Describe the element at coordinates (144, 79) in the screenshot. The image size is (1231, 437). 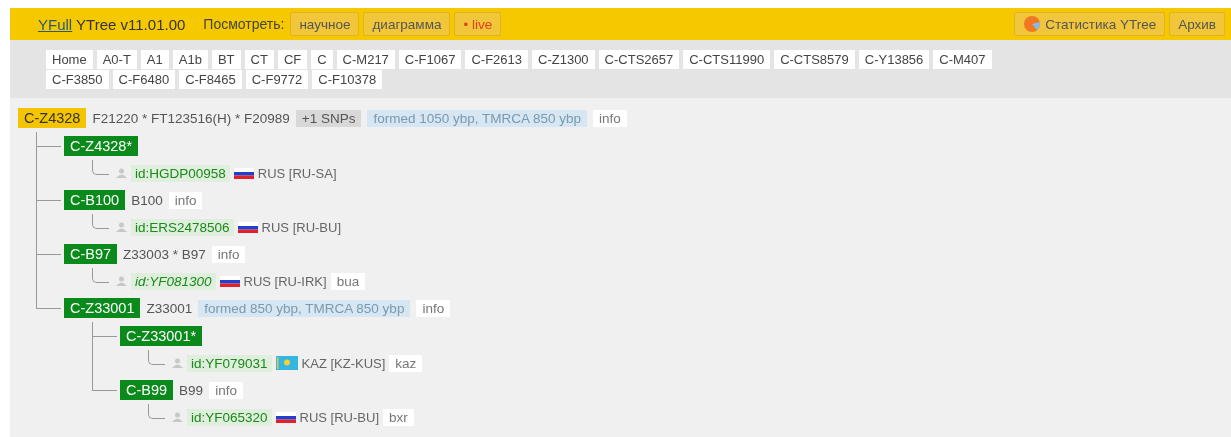
I see `clade-tab: C-F6480` at that location.